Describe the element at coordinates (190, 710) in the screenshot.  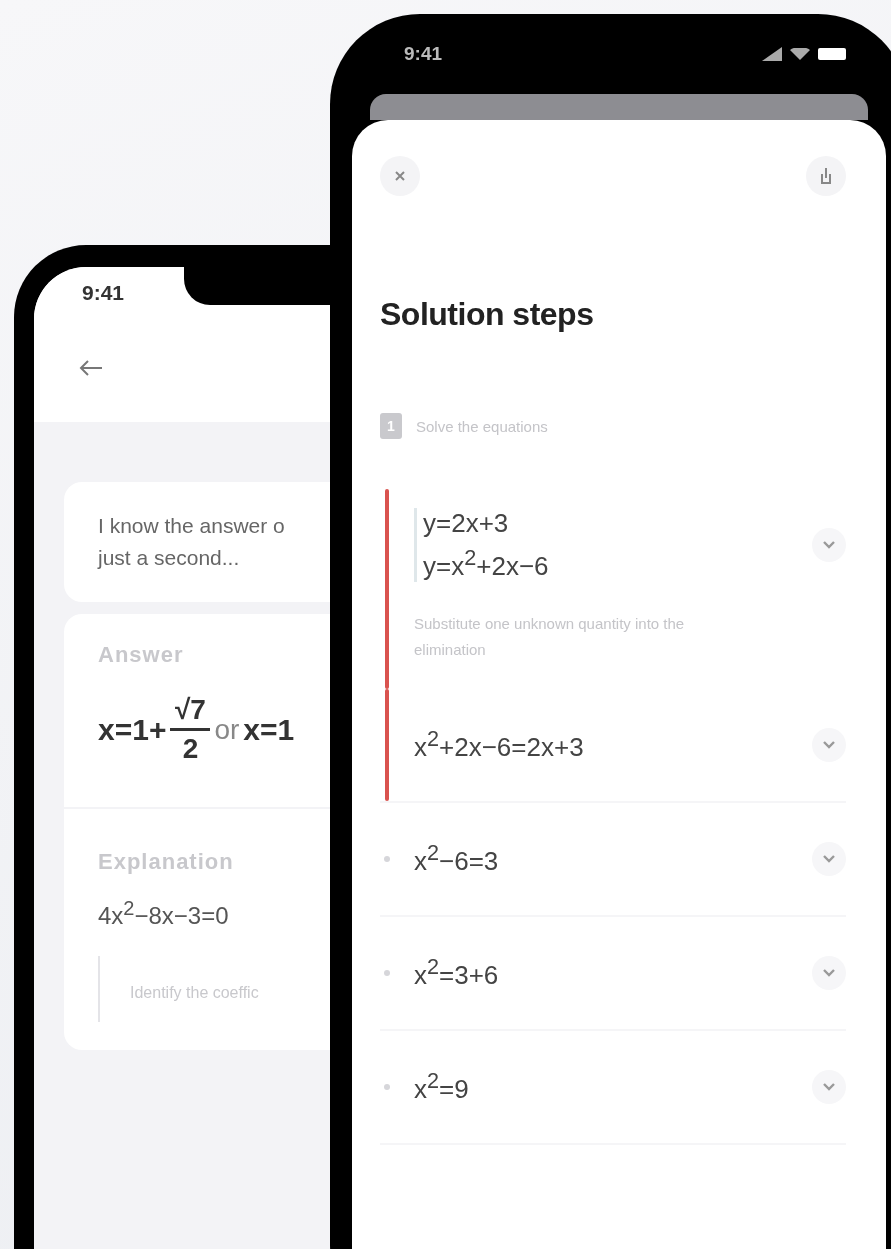
I see `numerator-text: √7` at that location.